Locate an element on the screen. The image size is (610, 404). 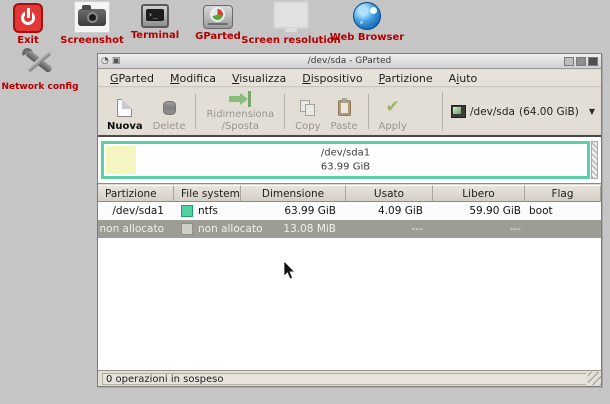
menu-modifica: Modifica is located at coordinates (193, 78).